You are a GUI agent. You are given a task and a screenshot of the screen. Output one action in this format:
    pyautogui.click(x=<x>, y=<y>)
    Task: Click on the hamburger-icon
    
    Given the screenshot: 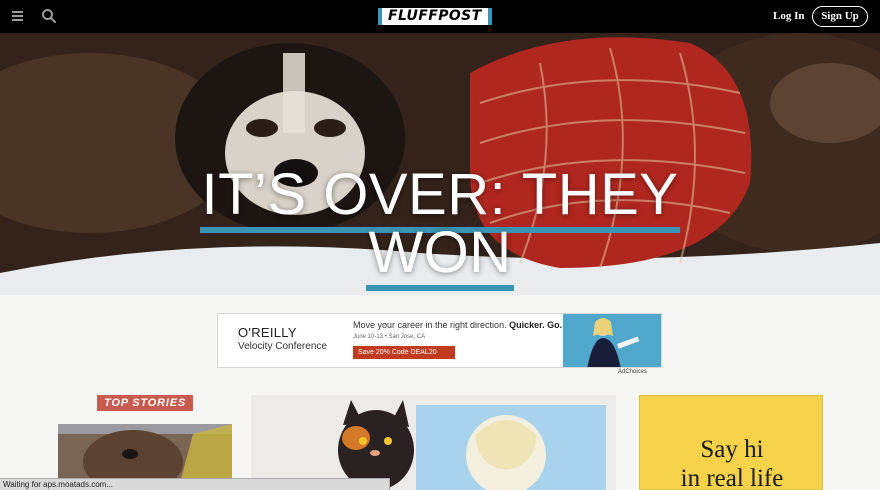 What is the action you would take?
    pyautogui.click(x=17, y=16)
    